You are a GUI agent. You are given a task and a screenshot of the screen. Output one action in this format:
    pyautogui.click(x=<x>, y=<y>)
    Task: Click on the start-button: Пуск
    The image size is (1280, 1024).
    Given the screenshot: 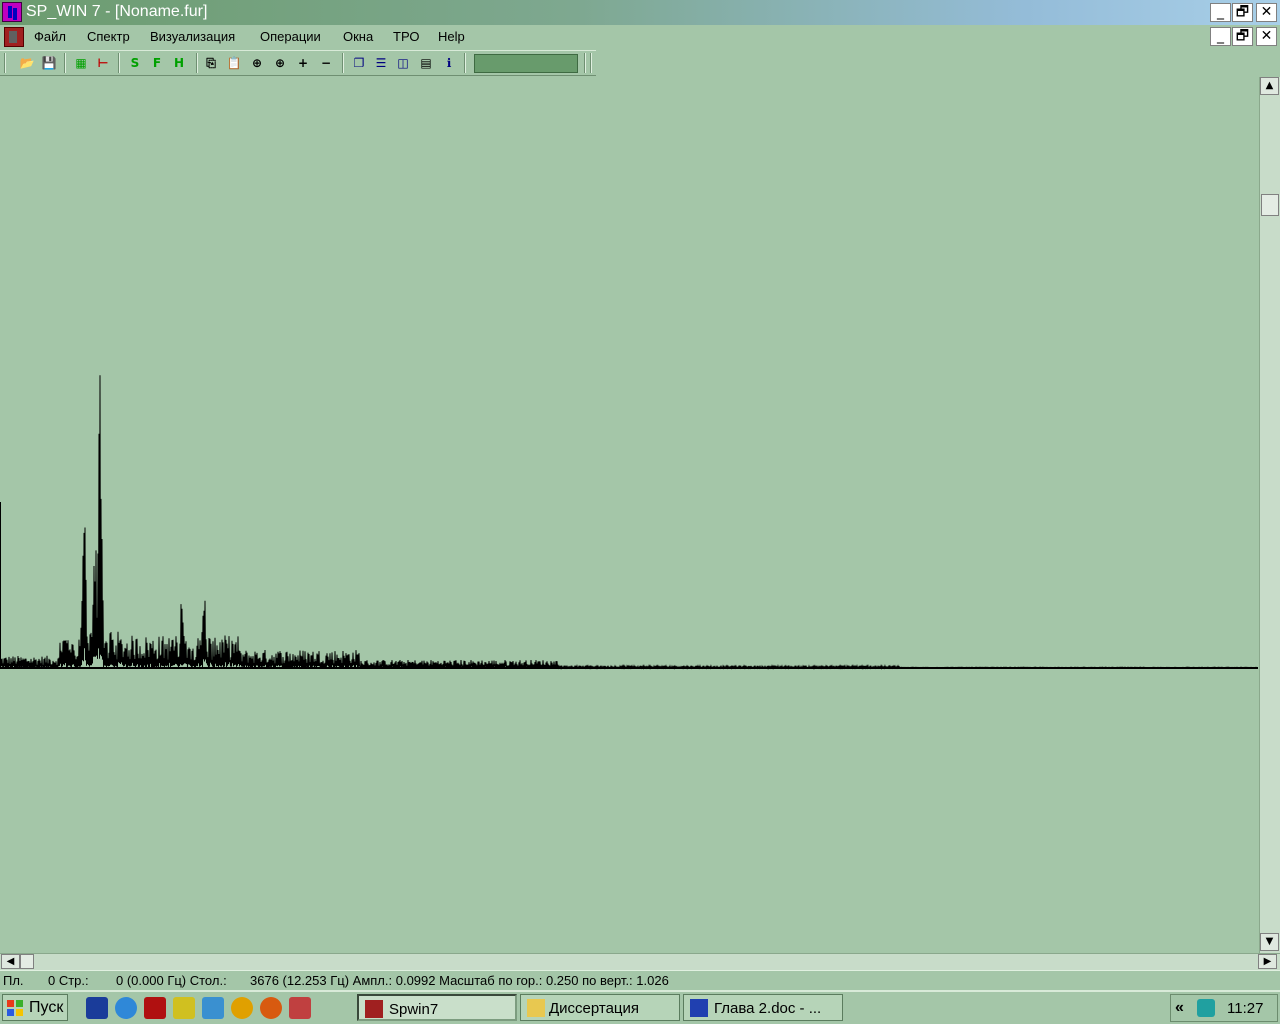 What is the action you would take?
    pyautogui.click(x=35, y=1007)
    